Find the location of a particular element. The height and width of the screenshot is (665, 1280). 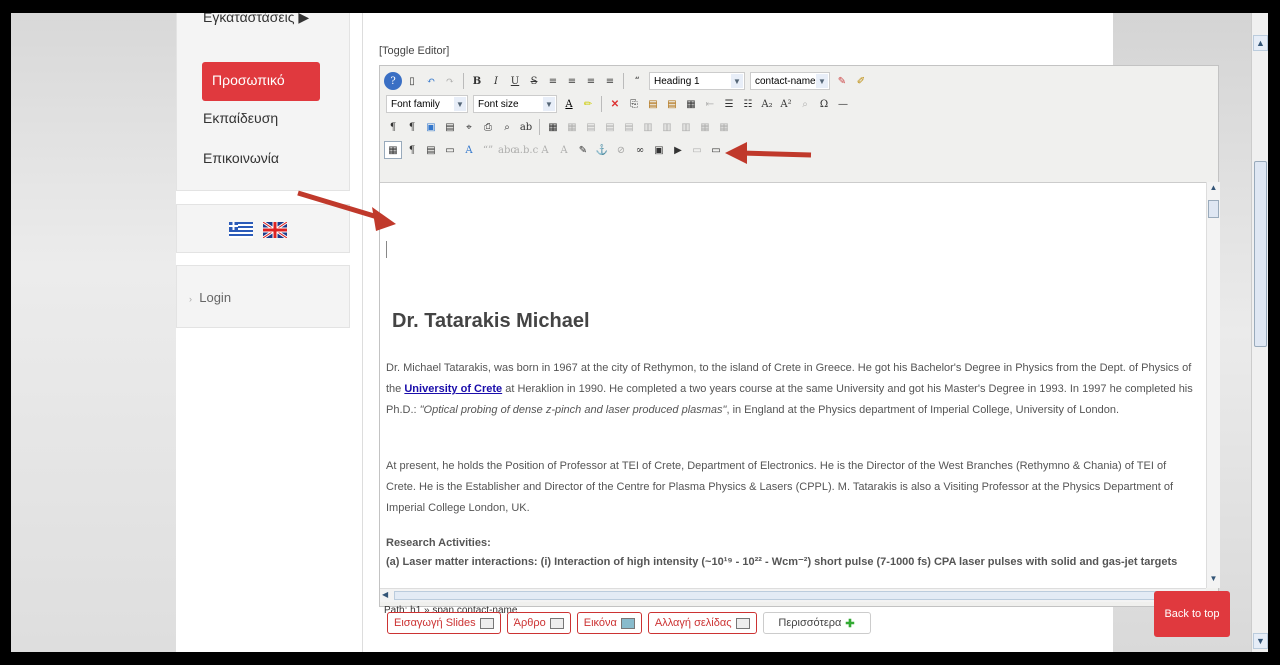

layer-icon: ▭ is located at coordinates (450, 150).